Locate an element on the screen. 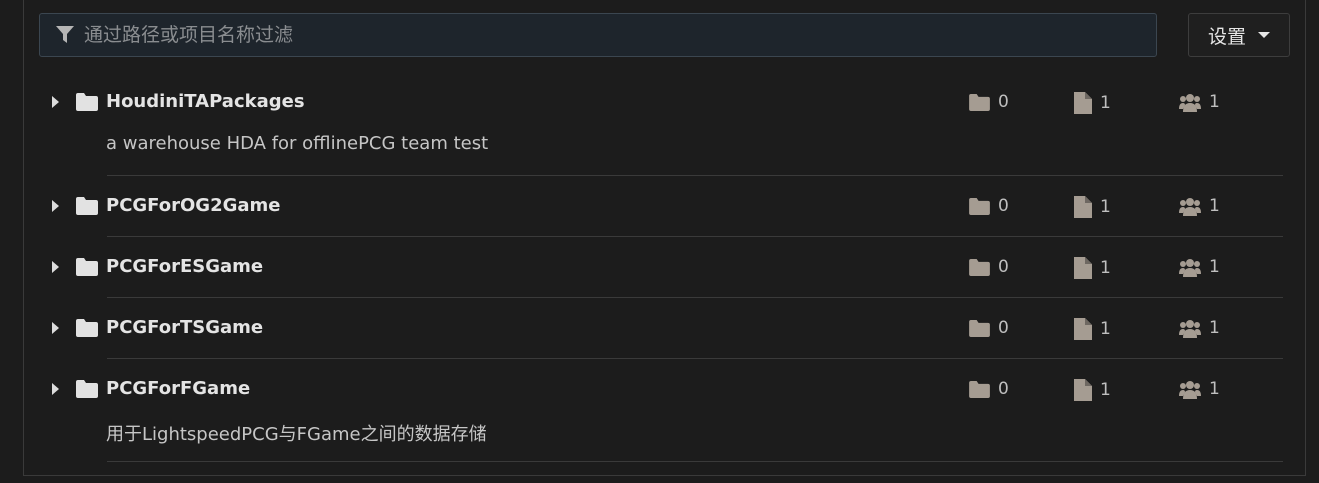  repo-name: HoudiniTAPackages is located at coordinates (205, 101).